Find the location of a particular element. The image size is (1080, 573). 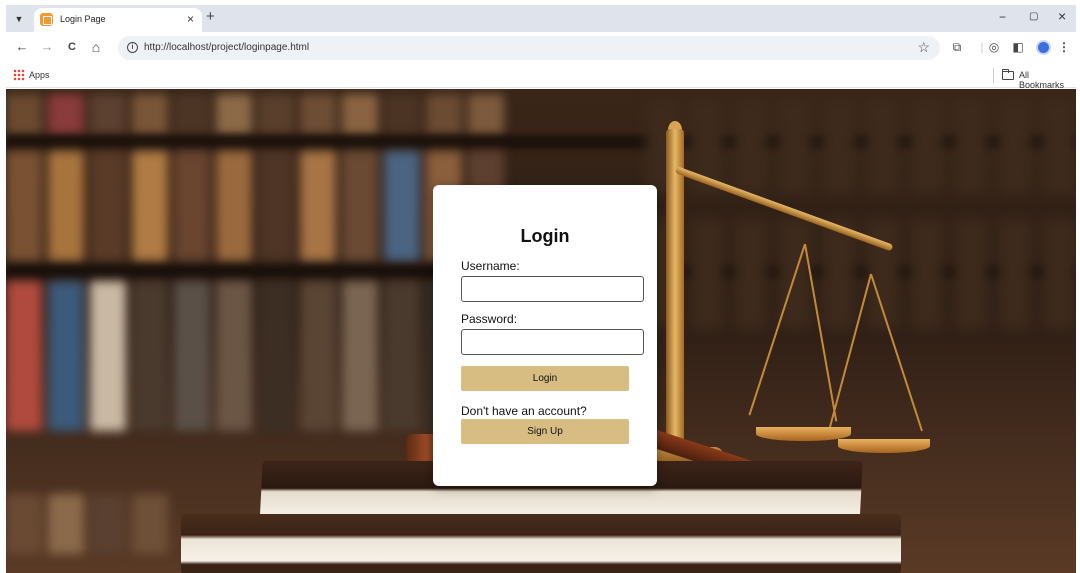

scale-pan-left is located at coordinates (803, 434).